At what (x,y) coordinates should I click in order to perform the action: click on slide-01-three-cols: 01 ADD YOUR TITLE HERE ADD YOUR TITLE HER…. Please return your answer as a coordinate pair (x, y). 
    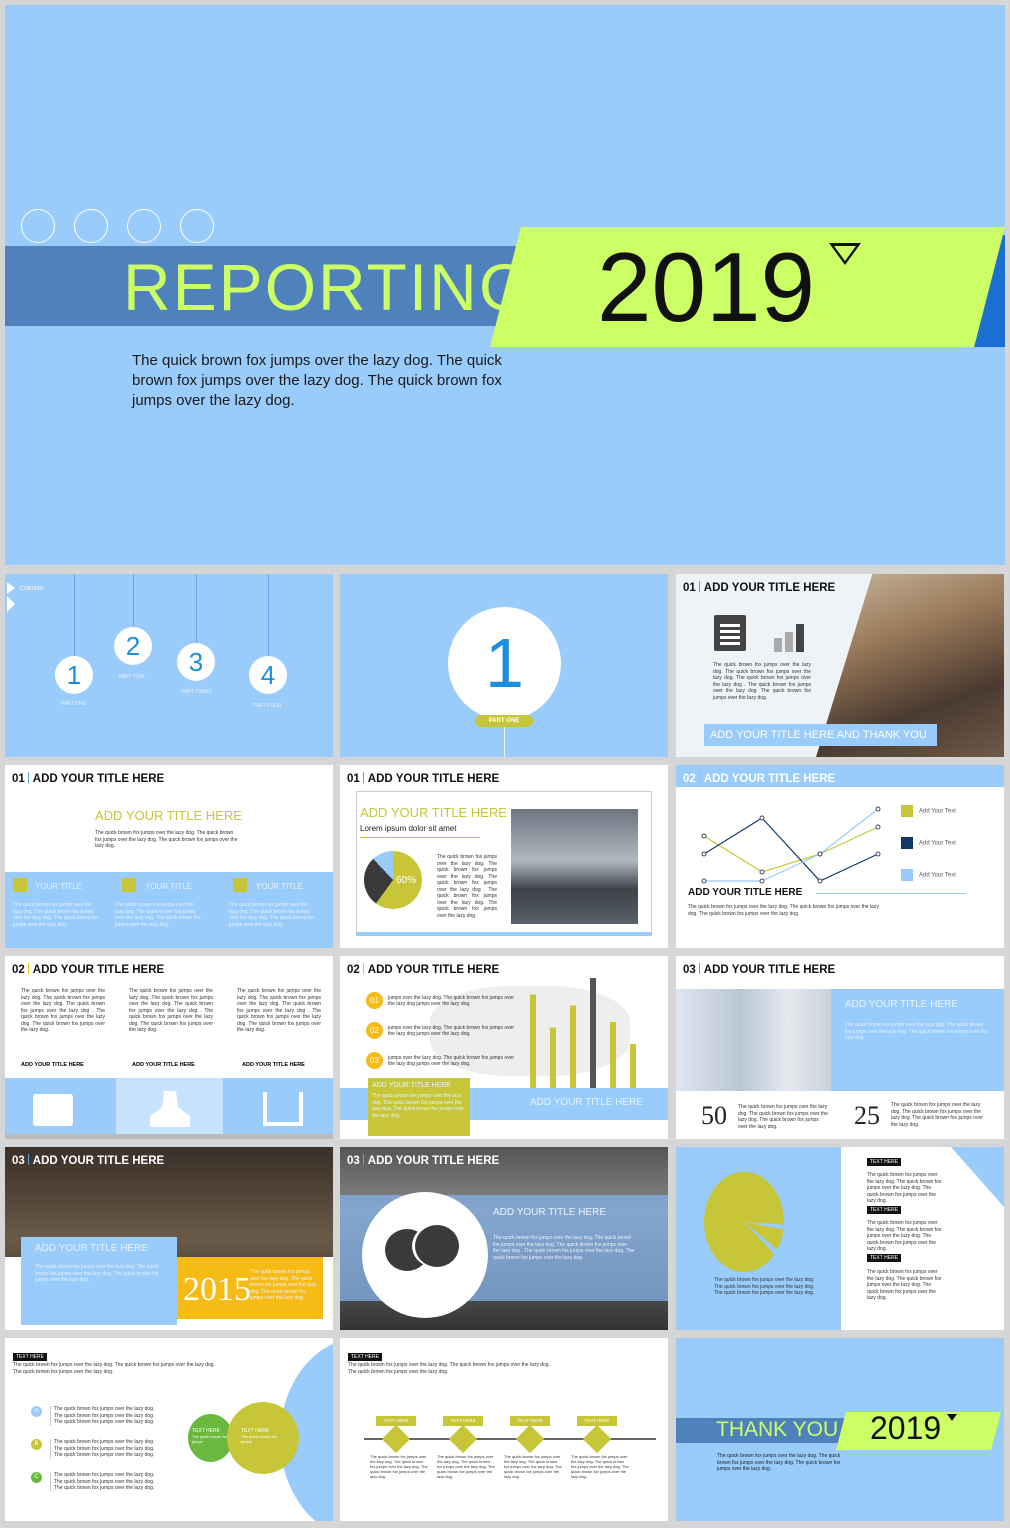
    Looking at the image, I should click on (169, 856).